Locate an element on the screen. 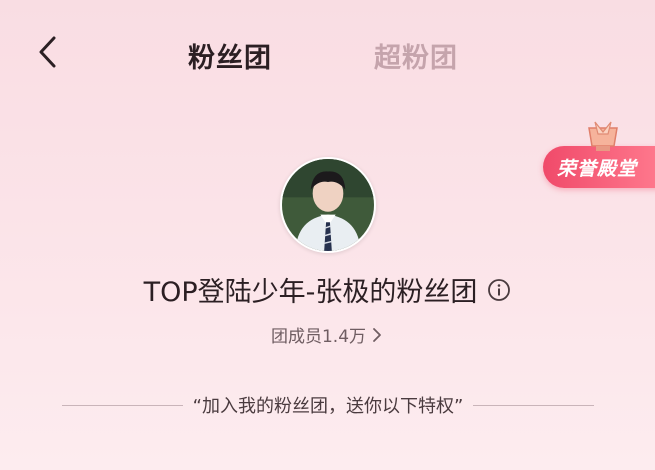 The width and height of the screenshot is (655, 470). member-count-link: 团成员1.4万 is located at coordinates (327, 334).